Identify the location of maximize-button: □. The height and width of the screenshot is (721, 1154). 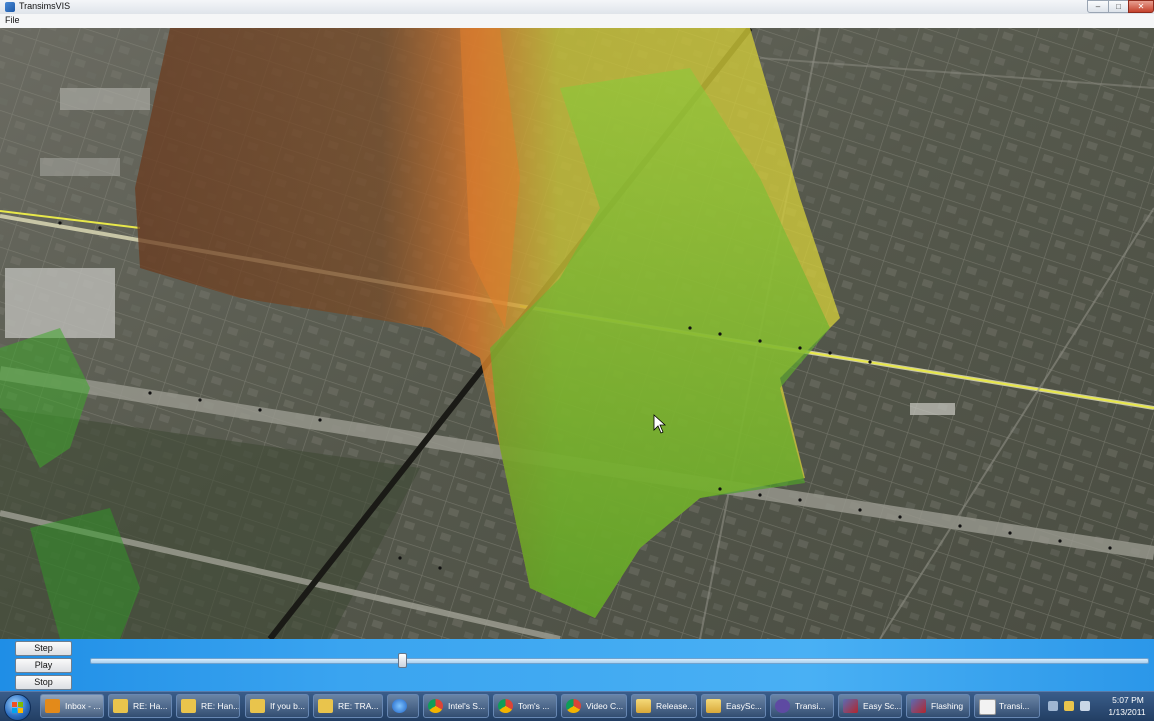
(1118, 6).